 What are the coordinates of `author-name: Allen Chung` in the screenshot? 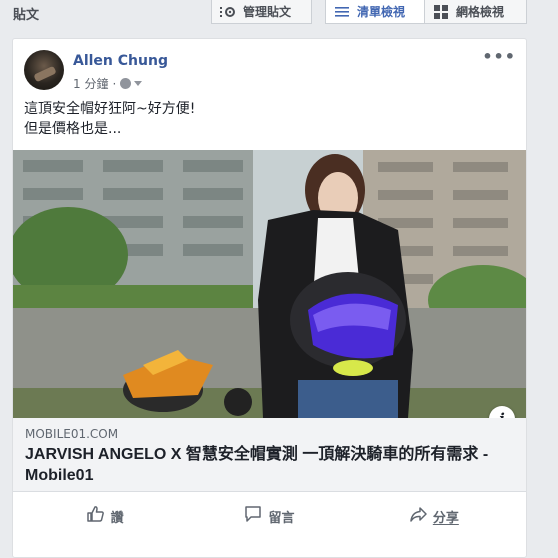 It's located at (120, 61).